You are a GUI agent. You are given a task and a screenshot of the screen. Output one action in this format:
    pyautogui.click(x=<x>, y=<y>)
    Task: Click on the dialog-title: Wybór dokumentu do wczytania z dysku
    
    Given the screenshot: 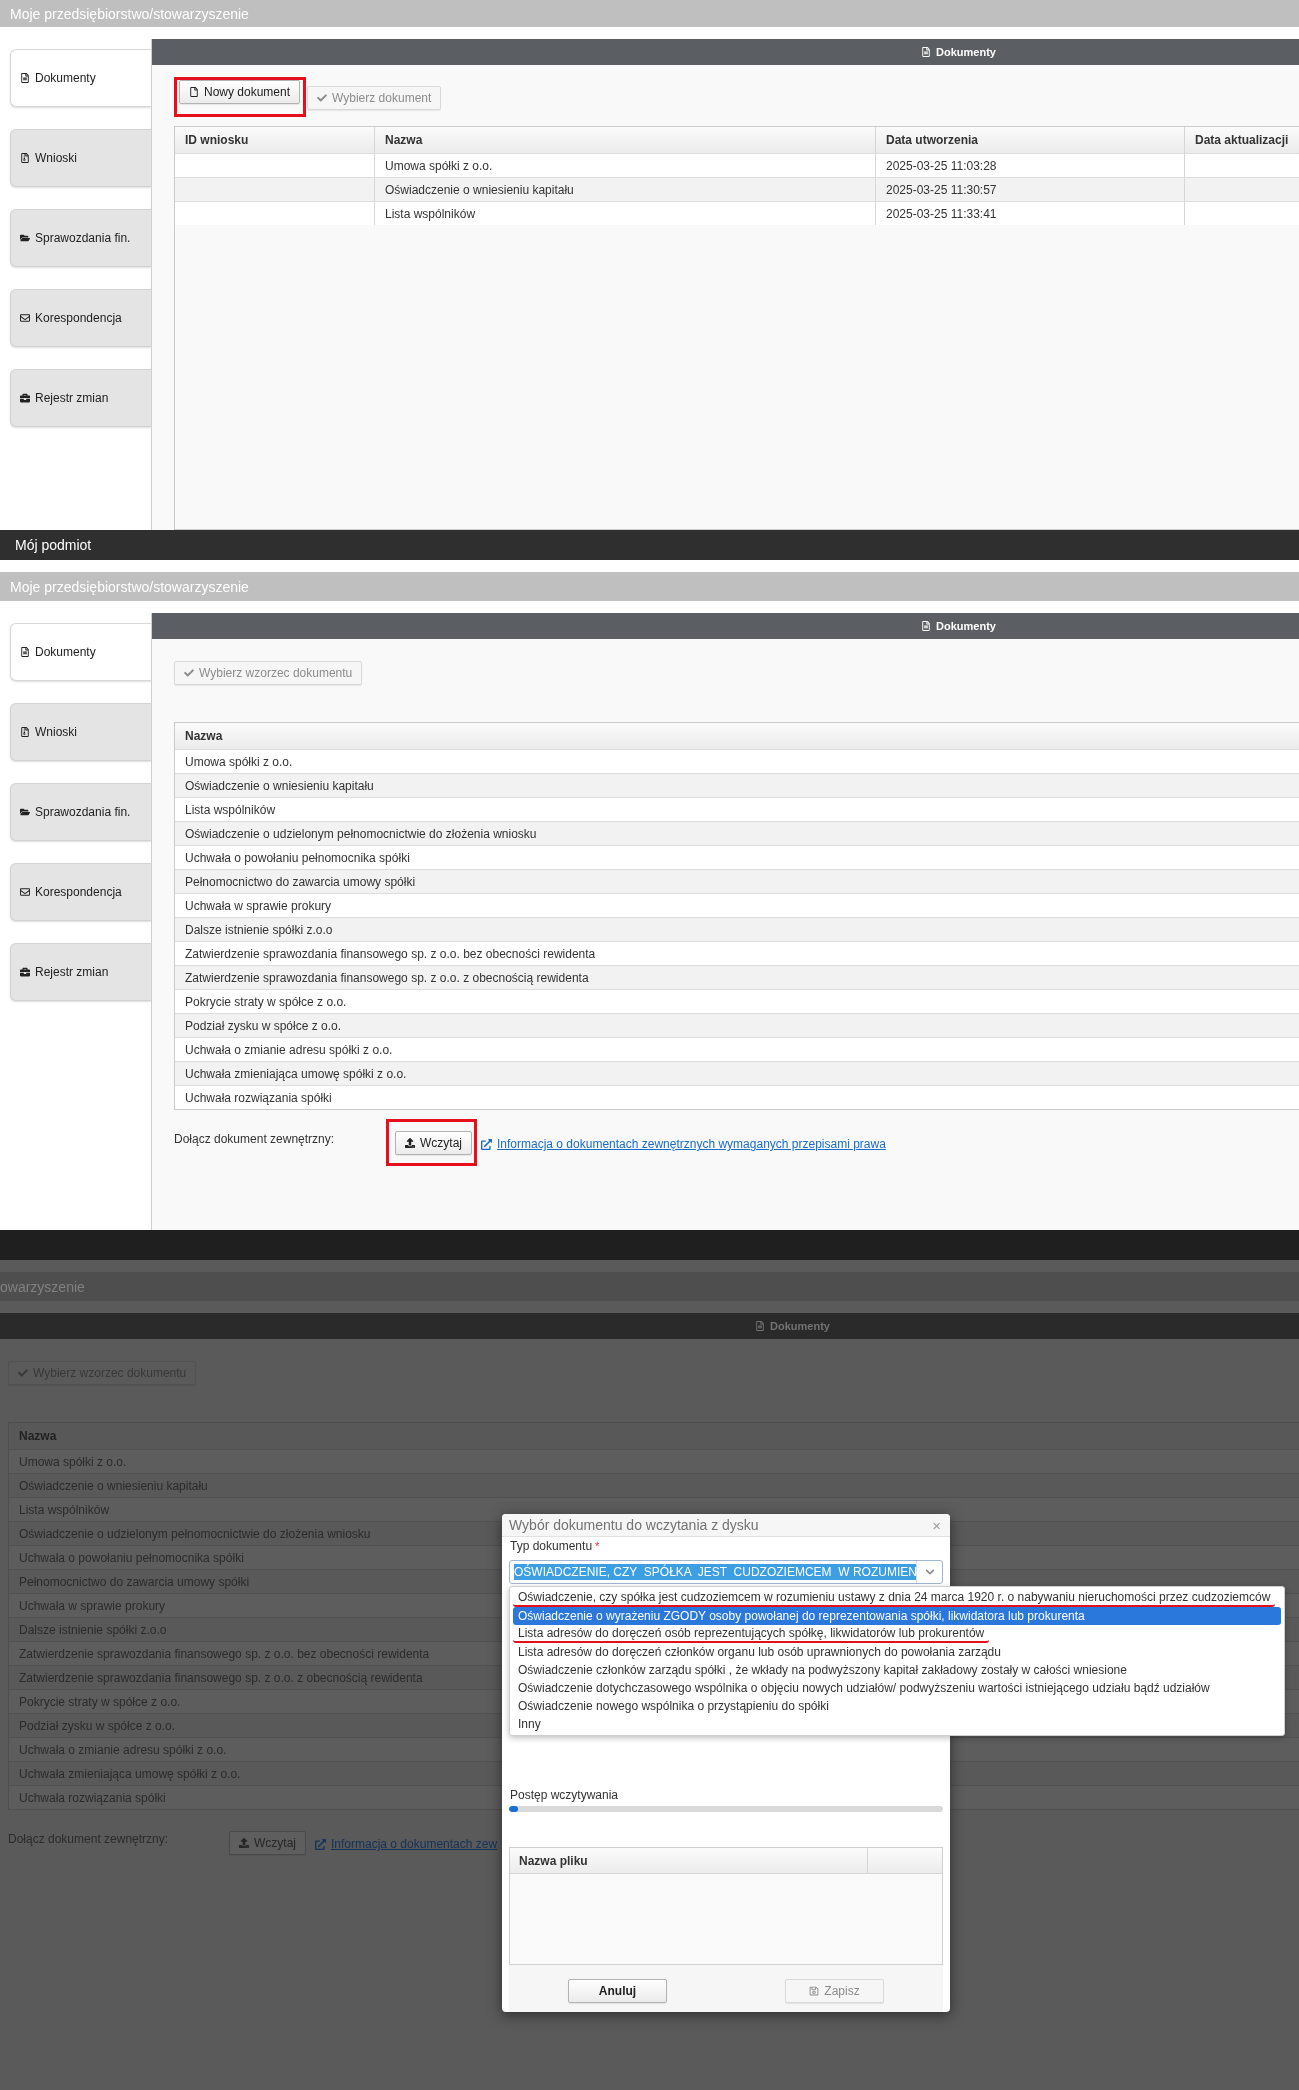 What is the action you would take?
    pyautogui.click(x=634, y=1525)
    